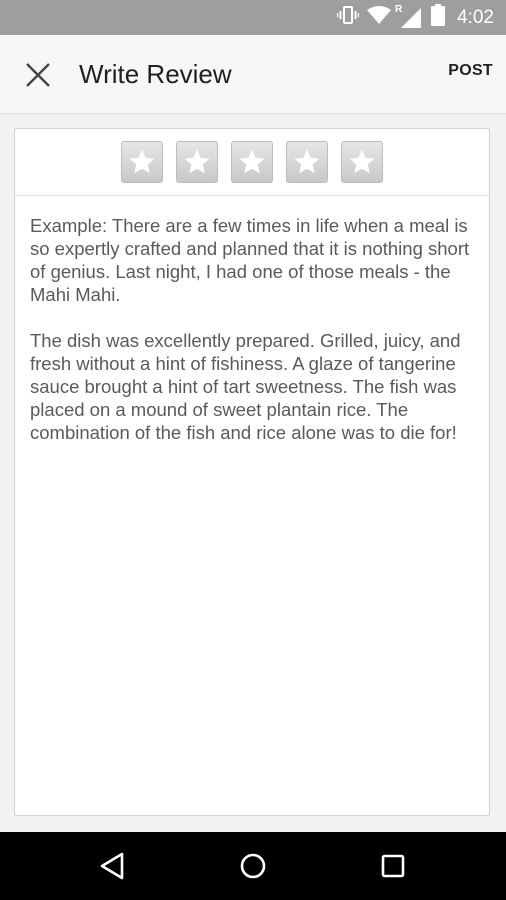 The width and height of the screenshot is (506, 900). I want to click on star-5-button, so click(362, 162).